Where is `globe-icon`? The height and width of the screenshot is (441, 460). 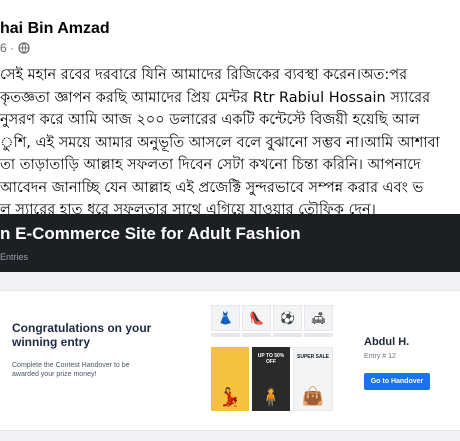
globe-icon is located at coordinates (24, 48).